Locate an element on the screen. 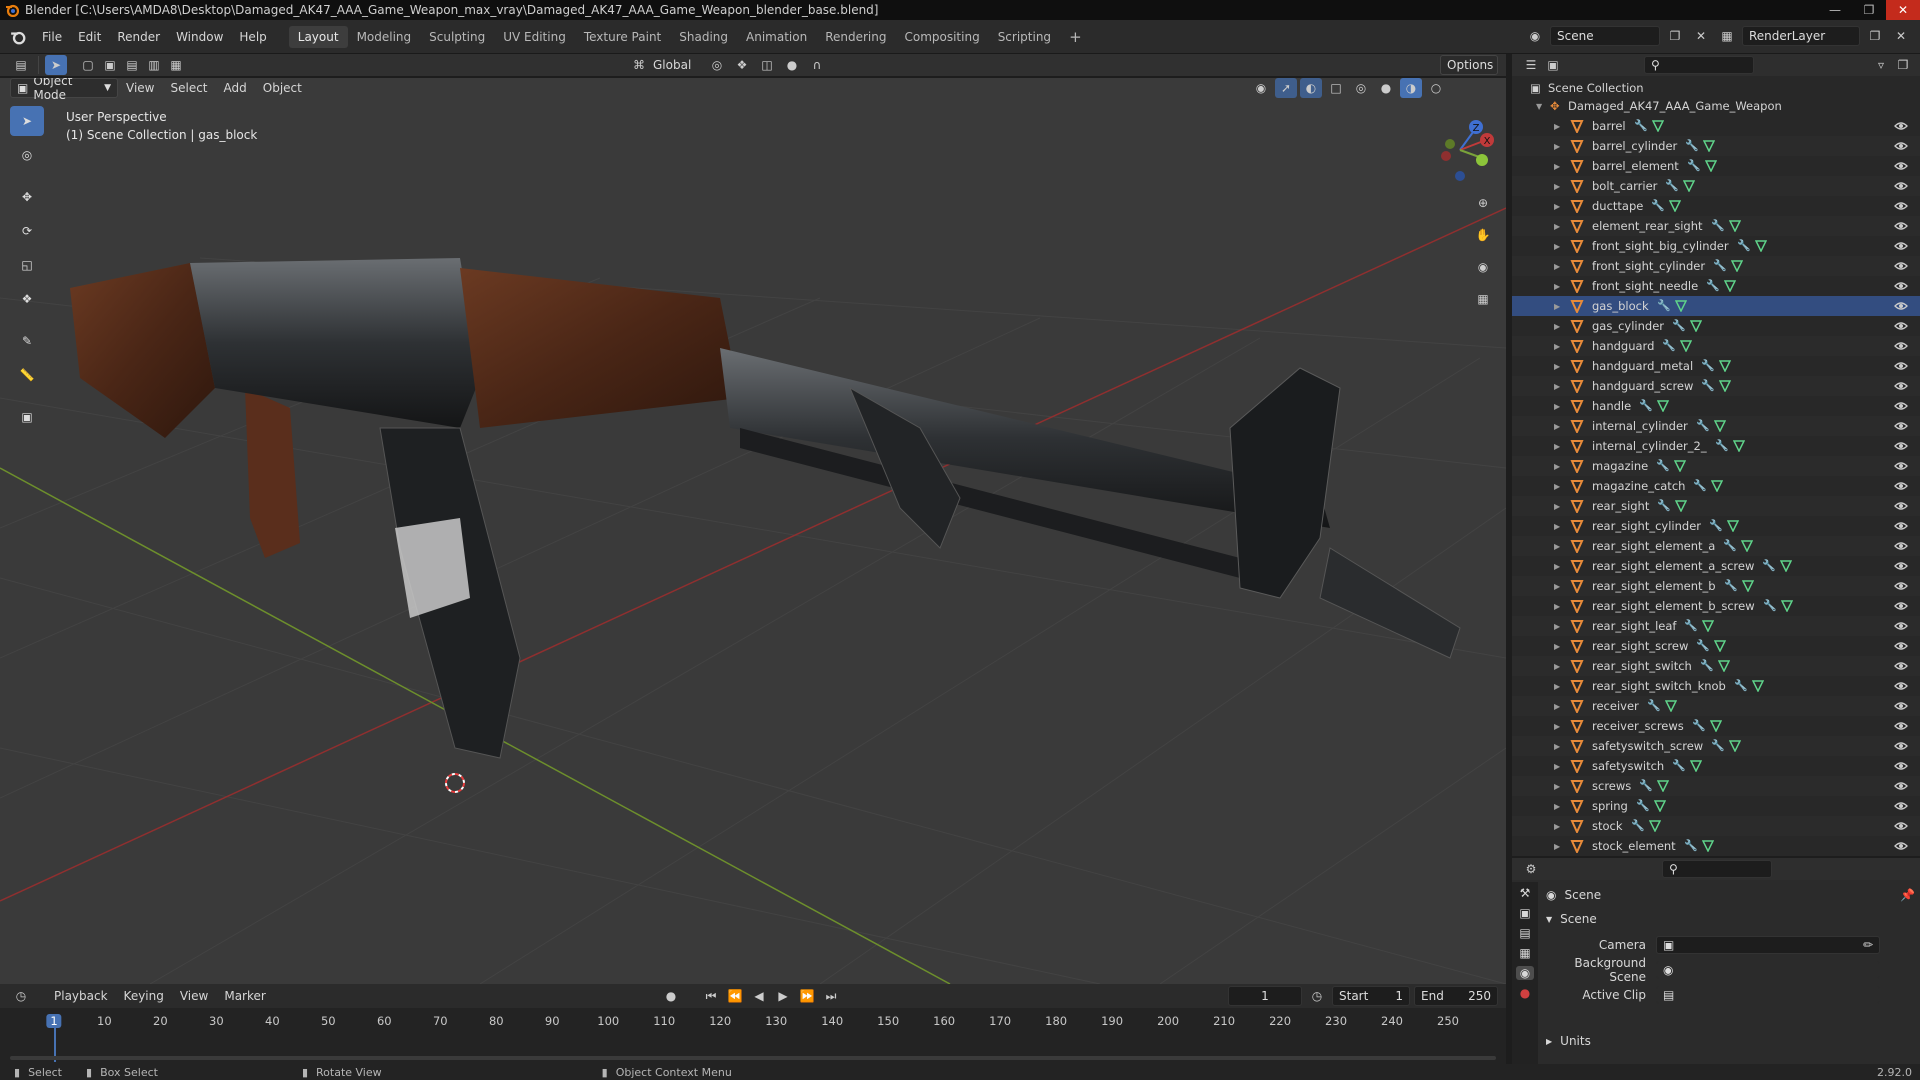 Image resolution: width=1920 pixels, height=1080 pixels. tab-texture-paint: Texture Paint is located at coordinates (622, 37).